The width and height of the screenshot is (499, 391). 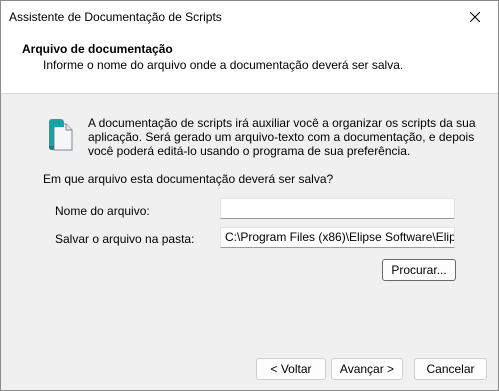 What do you see at coordinates (125, 239) in the screenshot?
I see `folder-label: Salvar o arquivo na pasta:` at bounding box center [125, 239].